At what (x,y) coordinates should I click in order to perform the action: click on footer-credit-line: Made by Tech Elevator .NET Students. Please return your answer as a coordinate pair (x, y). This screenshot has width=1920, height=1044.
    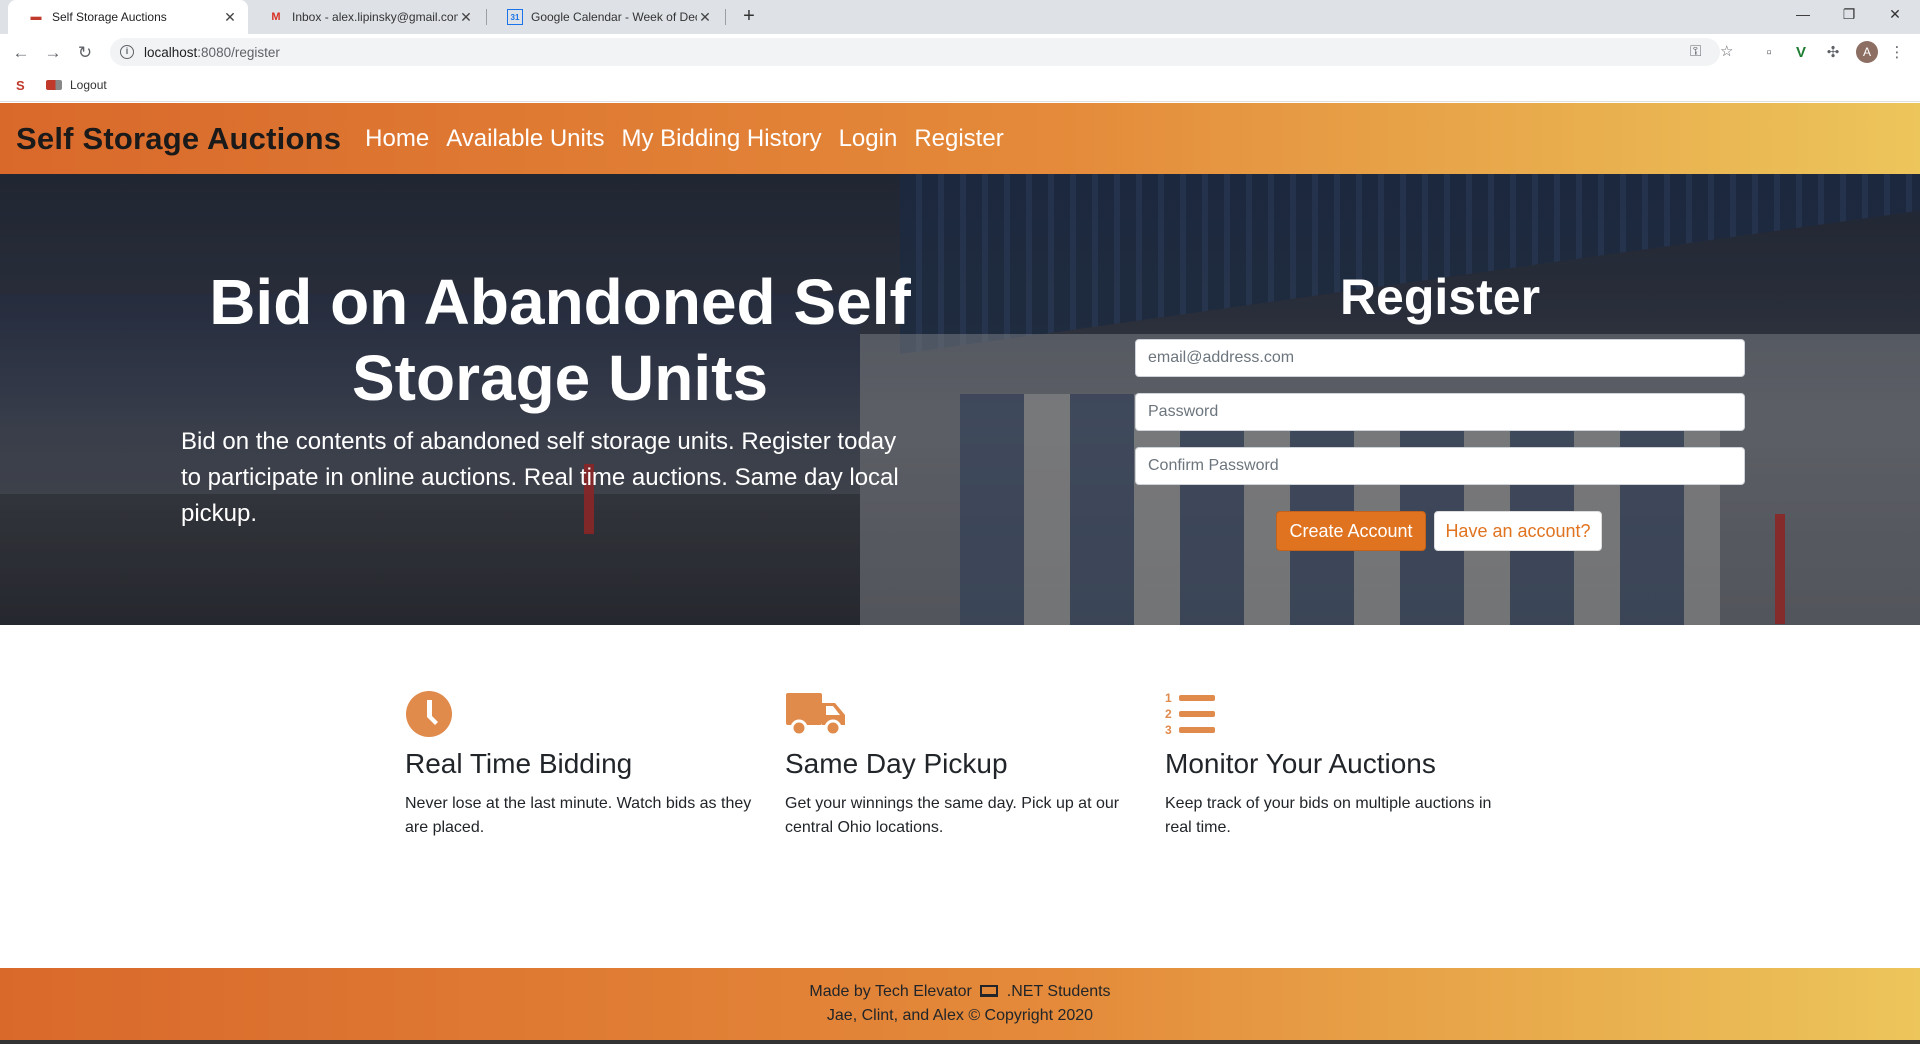
    Looking at the image, I should click on (960, 992).